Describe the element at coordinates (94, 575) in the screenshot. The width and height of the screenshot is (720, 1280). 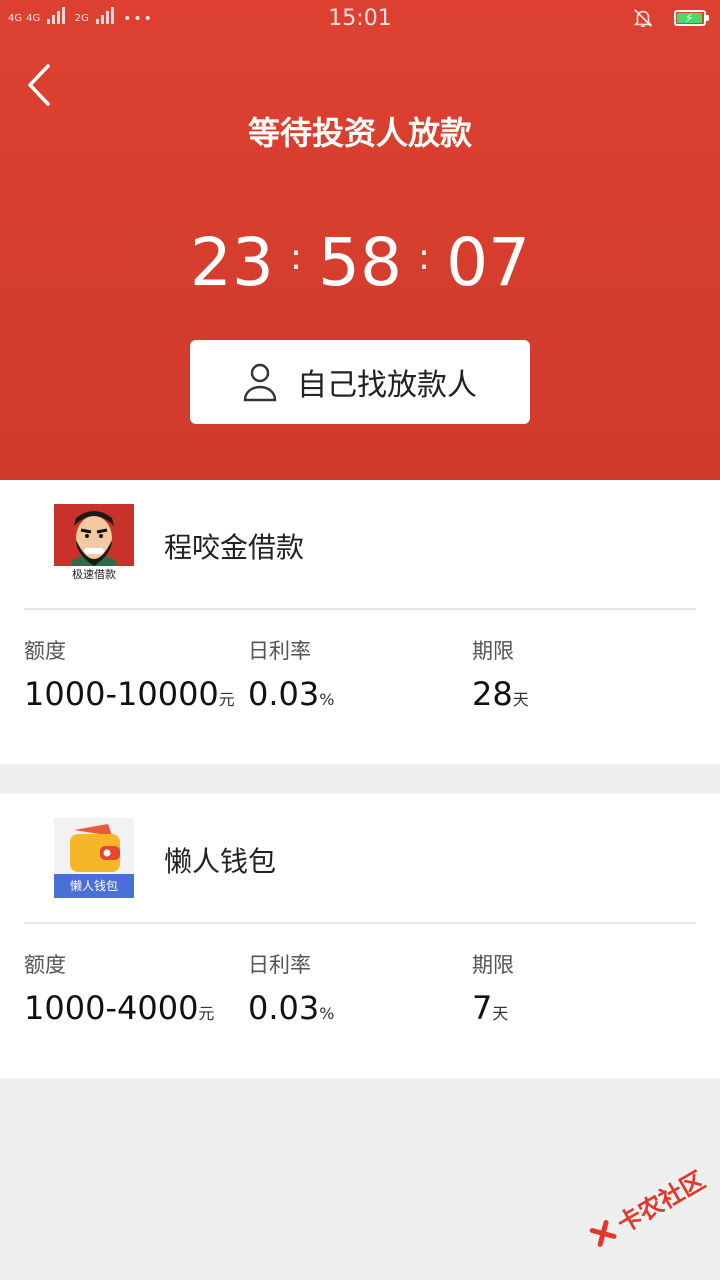
I see `logo-caption: 极速借款` at that location.